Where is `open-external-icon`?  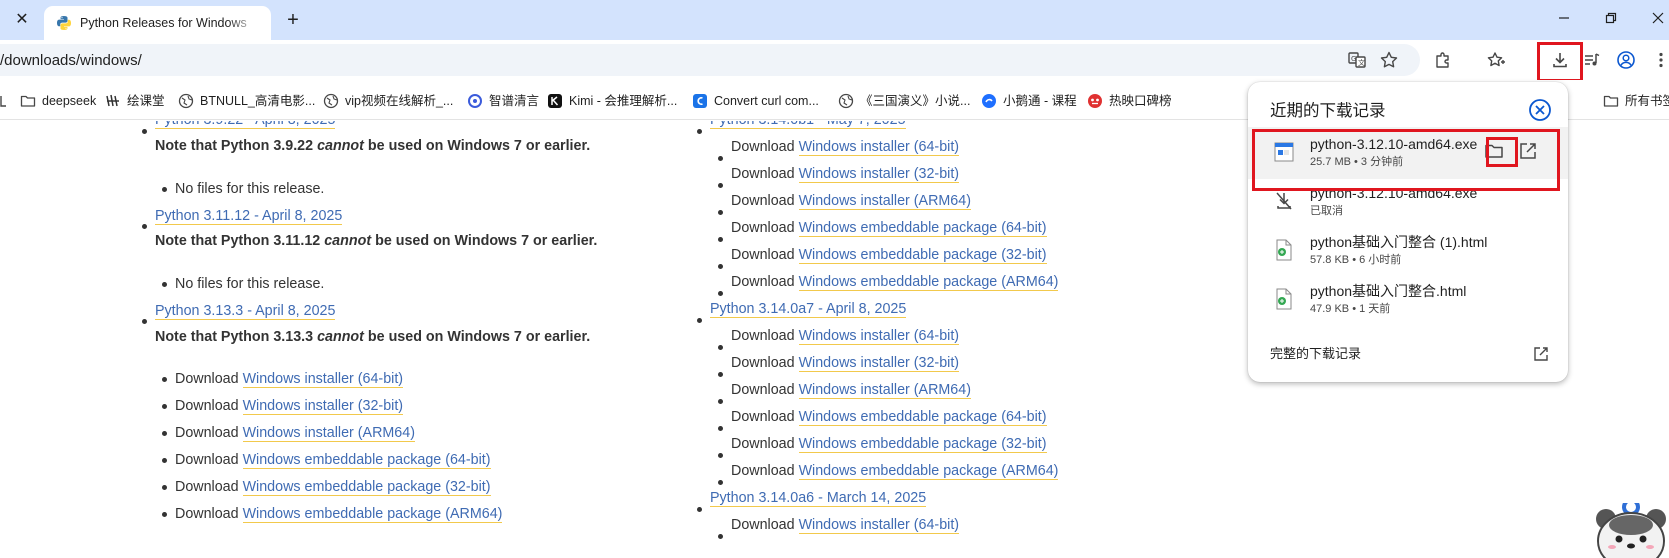
open-external-icon is located at coordinates (1541, 354).